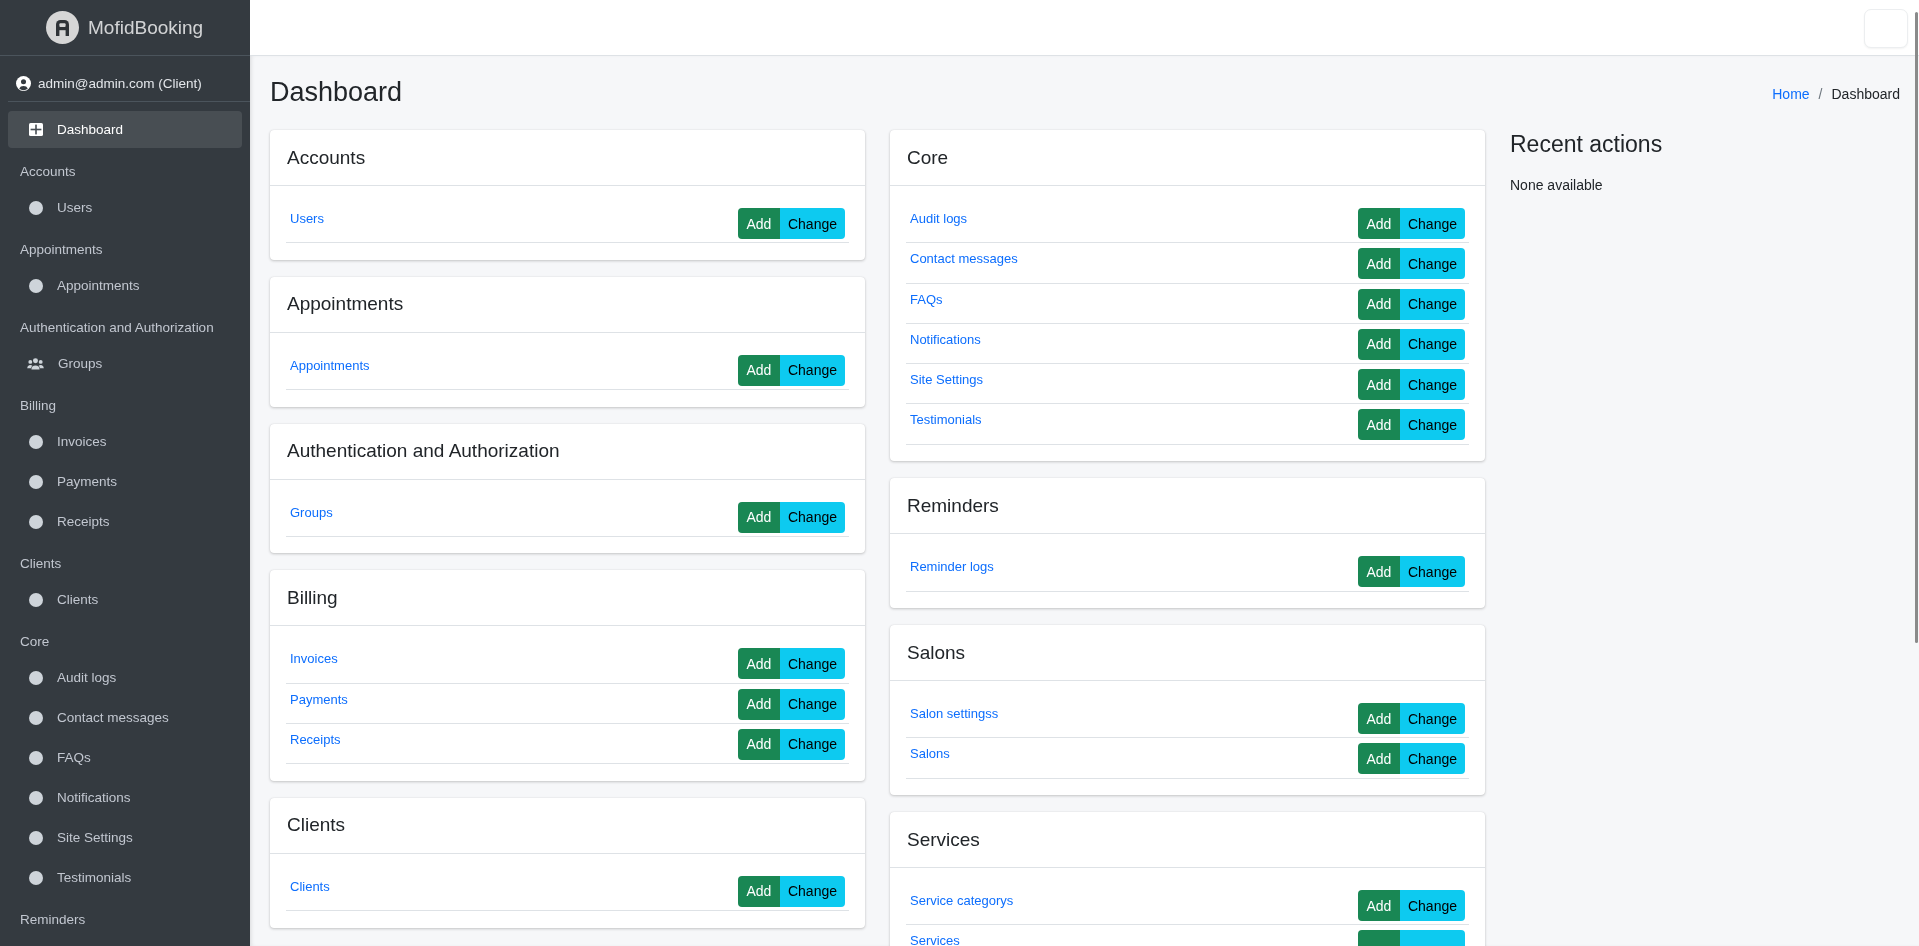 The image size is (1919, 946). What do you see at coordinates (926, 299) in the screenshot?
I see `model-link: FAQs` at bounding box center [926, 299].